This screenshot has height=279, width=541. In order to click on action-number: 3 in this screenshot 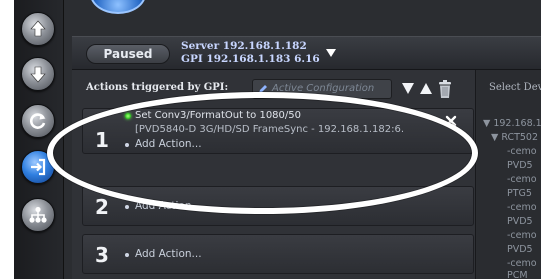, I will do `click(102, 255)`.